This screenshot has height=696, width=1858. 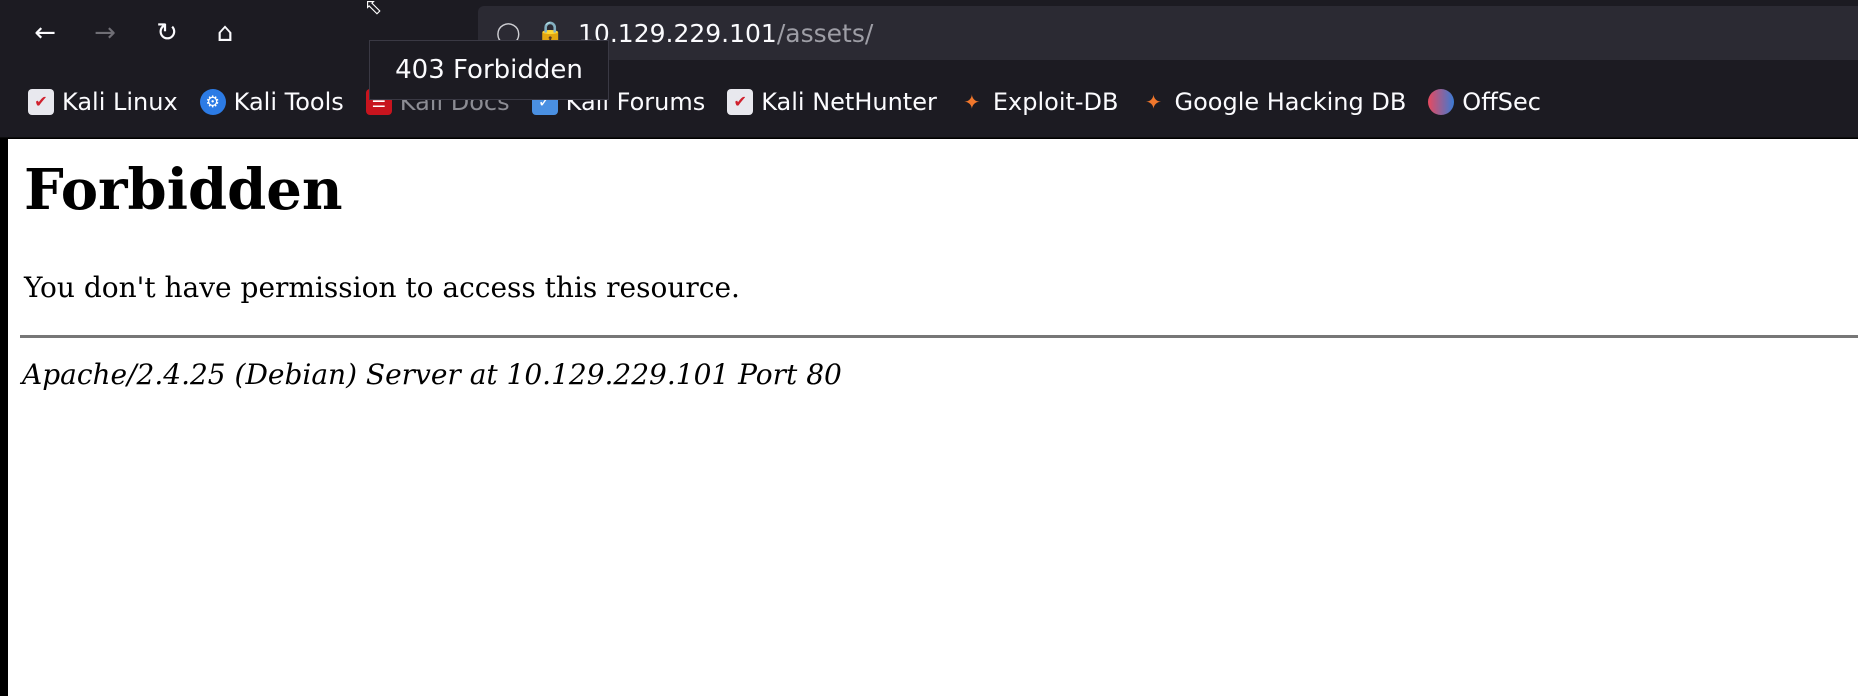 I want to click on home-icon: ⌂, so click(x=225, y=33).